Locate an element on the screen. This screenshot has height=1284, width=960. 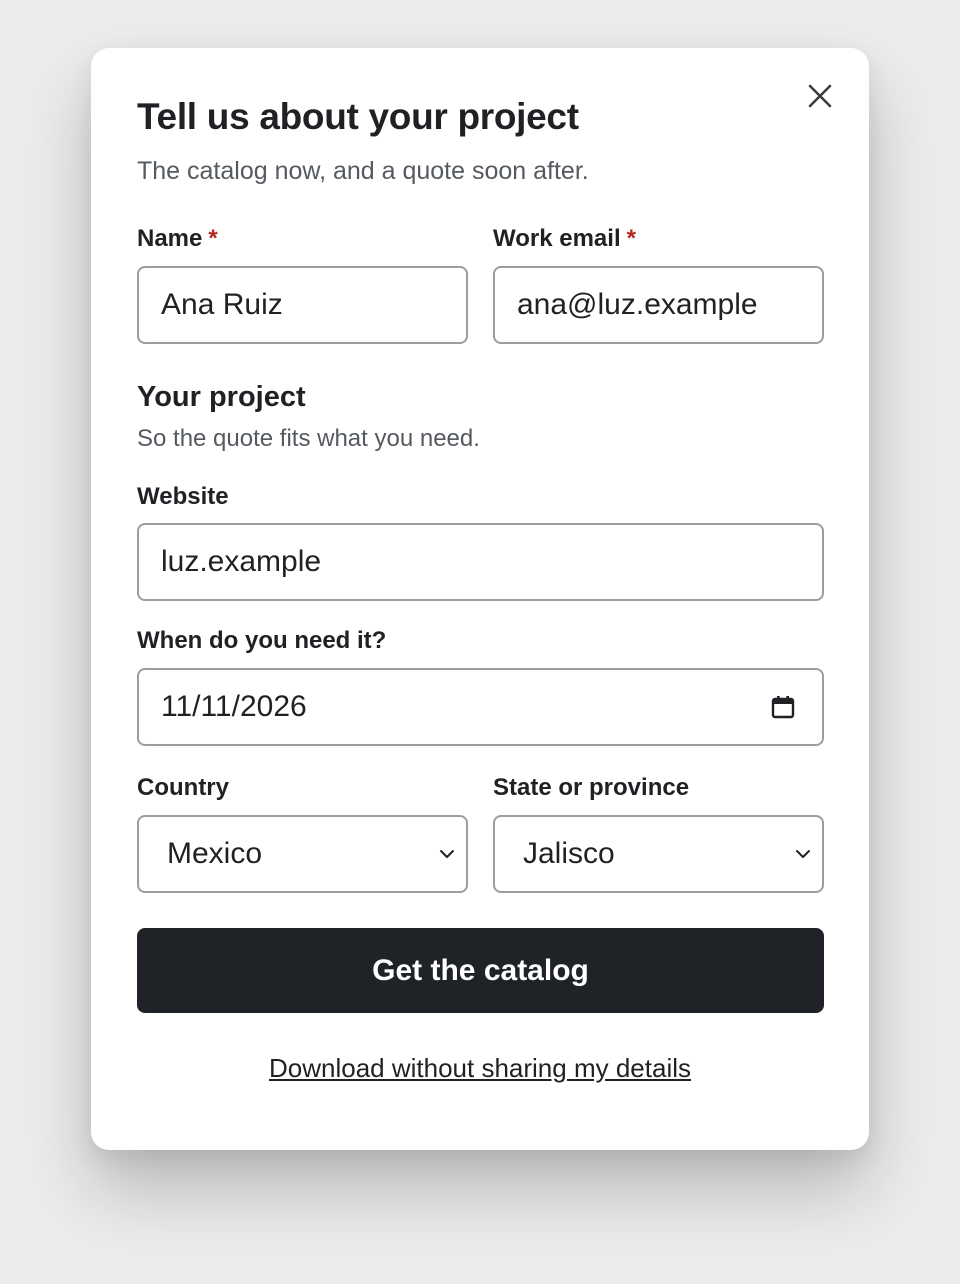
date-value: 11/11/2026 is located at coordinates (234, 706).